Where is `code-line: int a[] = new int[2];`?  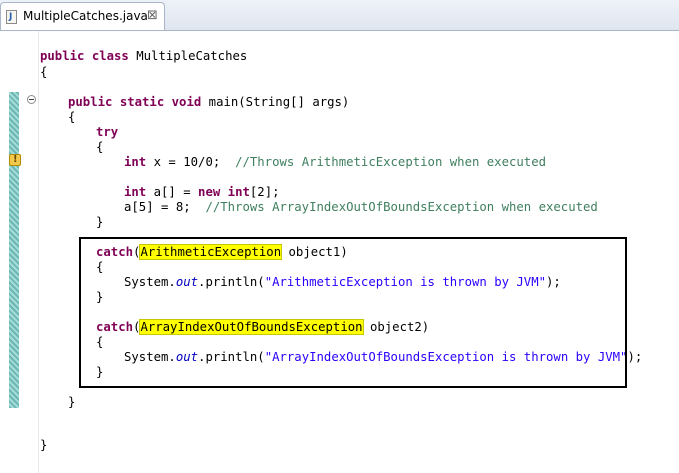
code-line: int a[] = new int[2]; is located at coordinates (202, 192).